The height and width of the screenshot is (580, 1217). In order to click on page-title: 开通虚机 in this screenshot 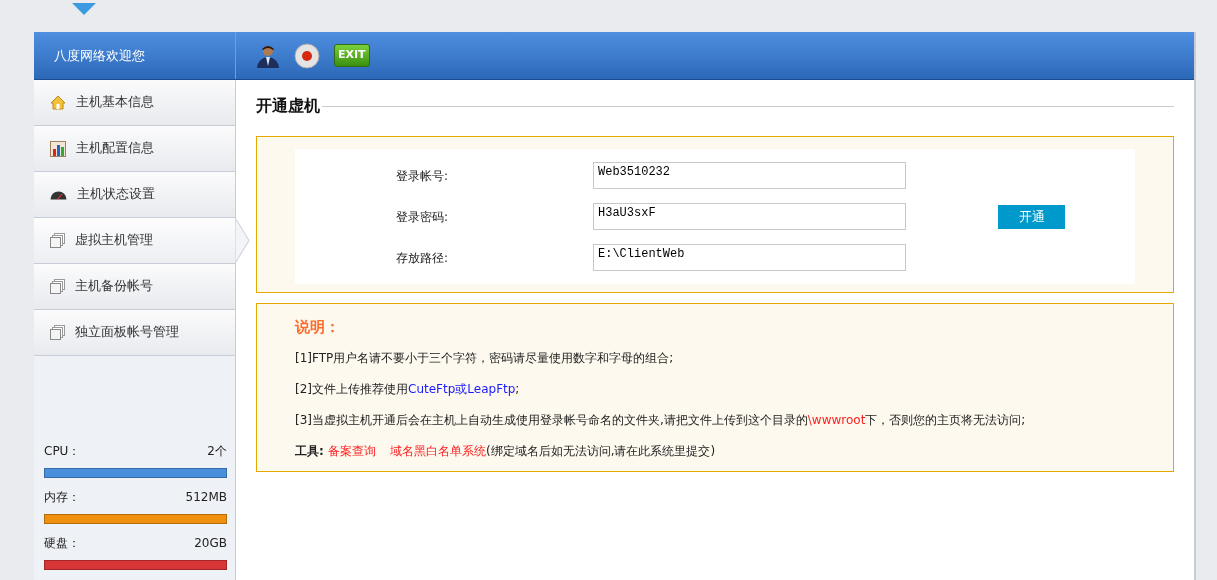, I will do `click(288, 106)`.